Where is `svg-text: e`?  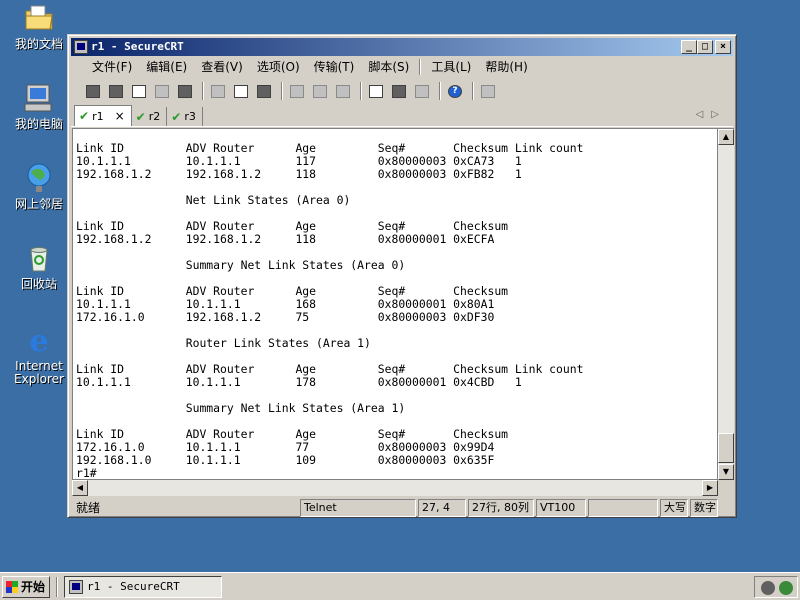 svg-text: e is located at coordinates (38, 340).